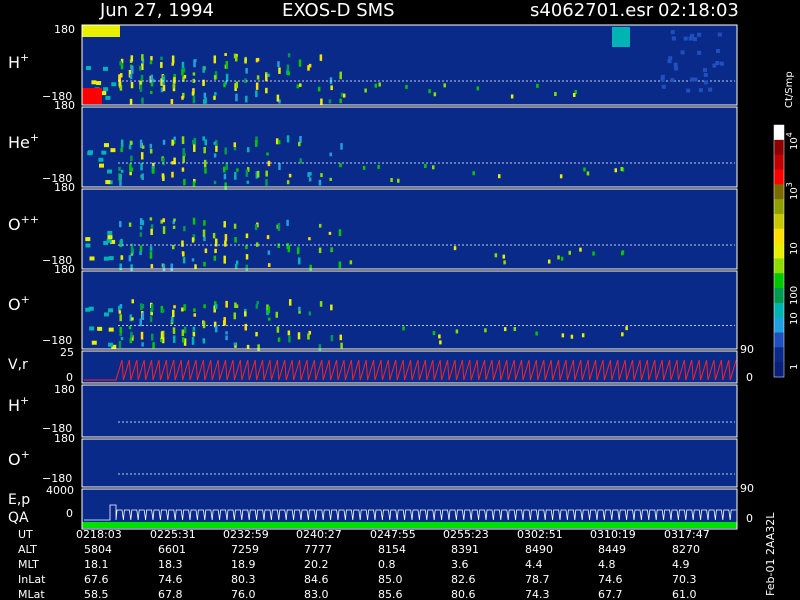  I want to click on tick-op-top: 180, so click(64, 269).